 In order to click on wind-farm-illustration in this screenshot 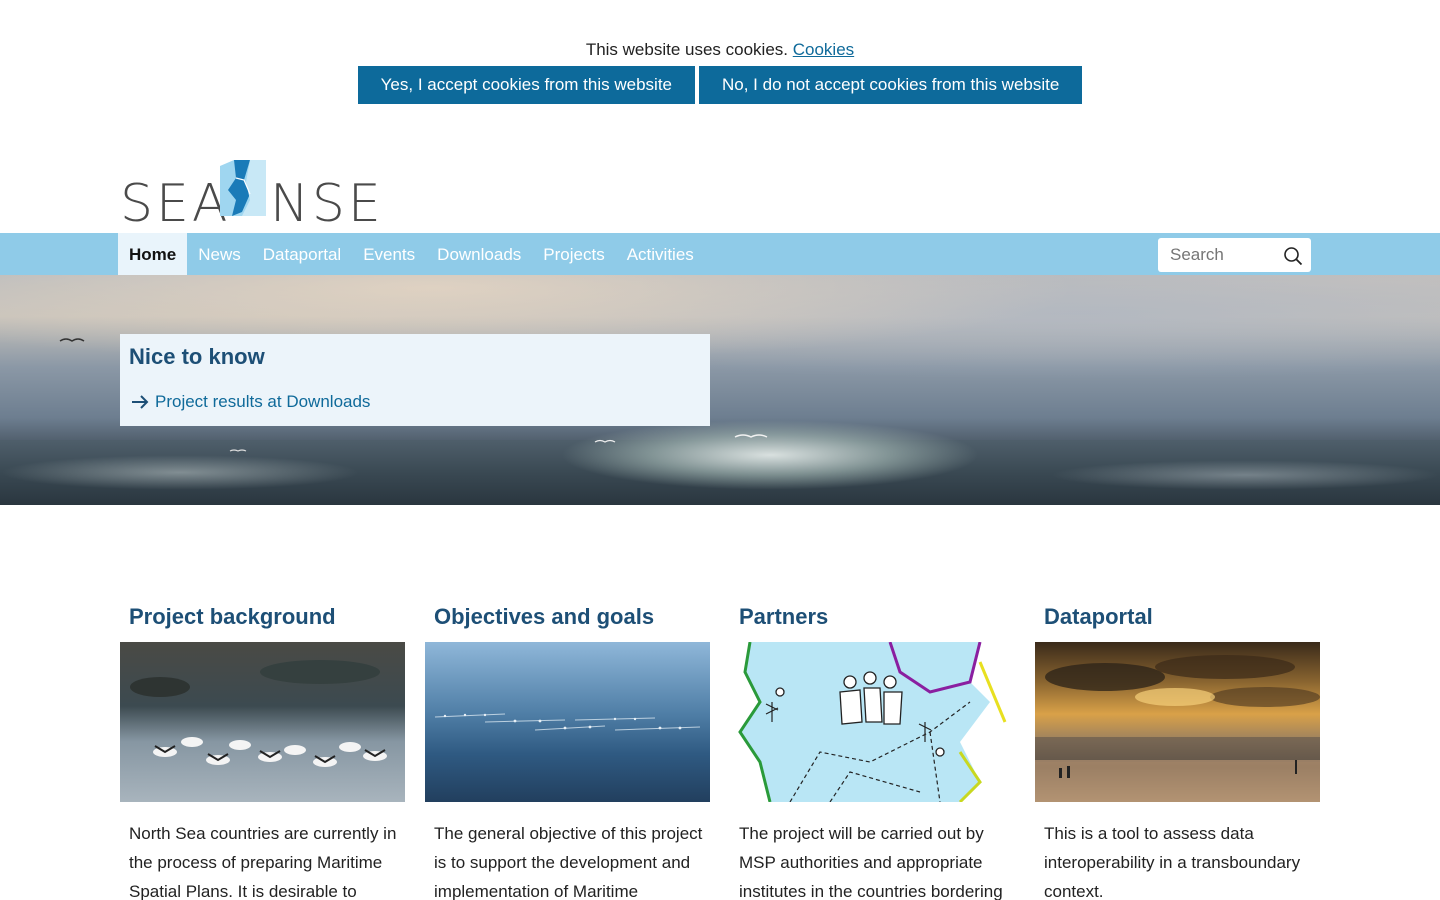, I will do `click(567, 722)`.